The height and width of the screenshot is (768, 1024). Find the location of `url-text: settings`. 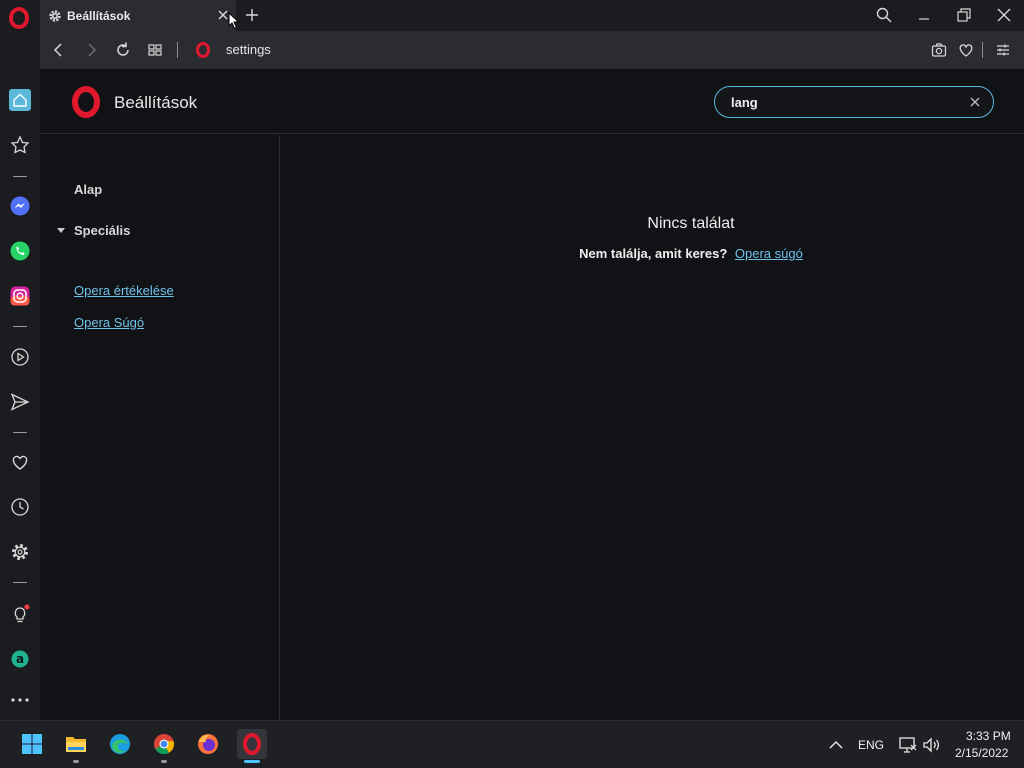

url-text: settings is located at coordinates (248, 49).